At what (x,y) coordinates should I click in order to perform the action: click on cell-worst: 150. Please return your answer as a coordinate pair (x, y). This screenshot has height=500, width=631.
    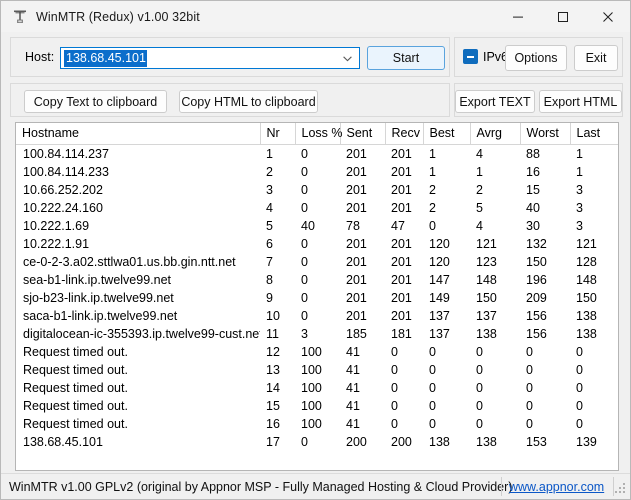
    Looking at the image, I should click on (536, 261).